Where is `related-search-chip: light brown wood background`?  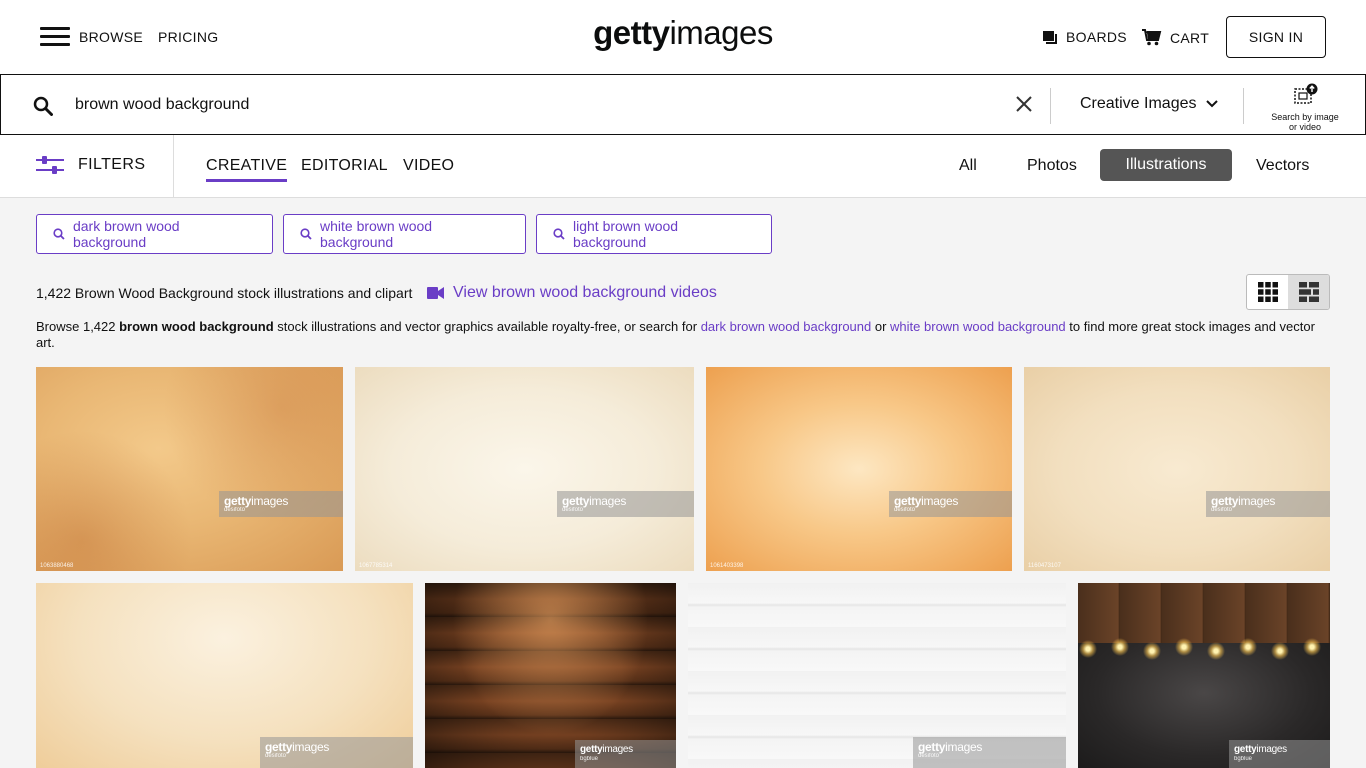 related-search-chip: light brown wood background is located at coordinates (654, 234).